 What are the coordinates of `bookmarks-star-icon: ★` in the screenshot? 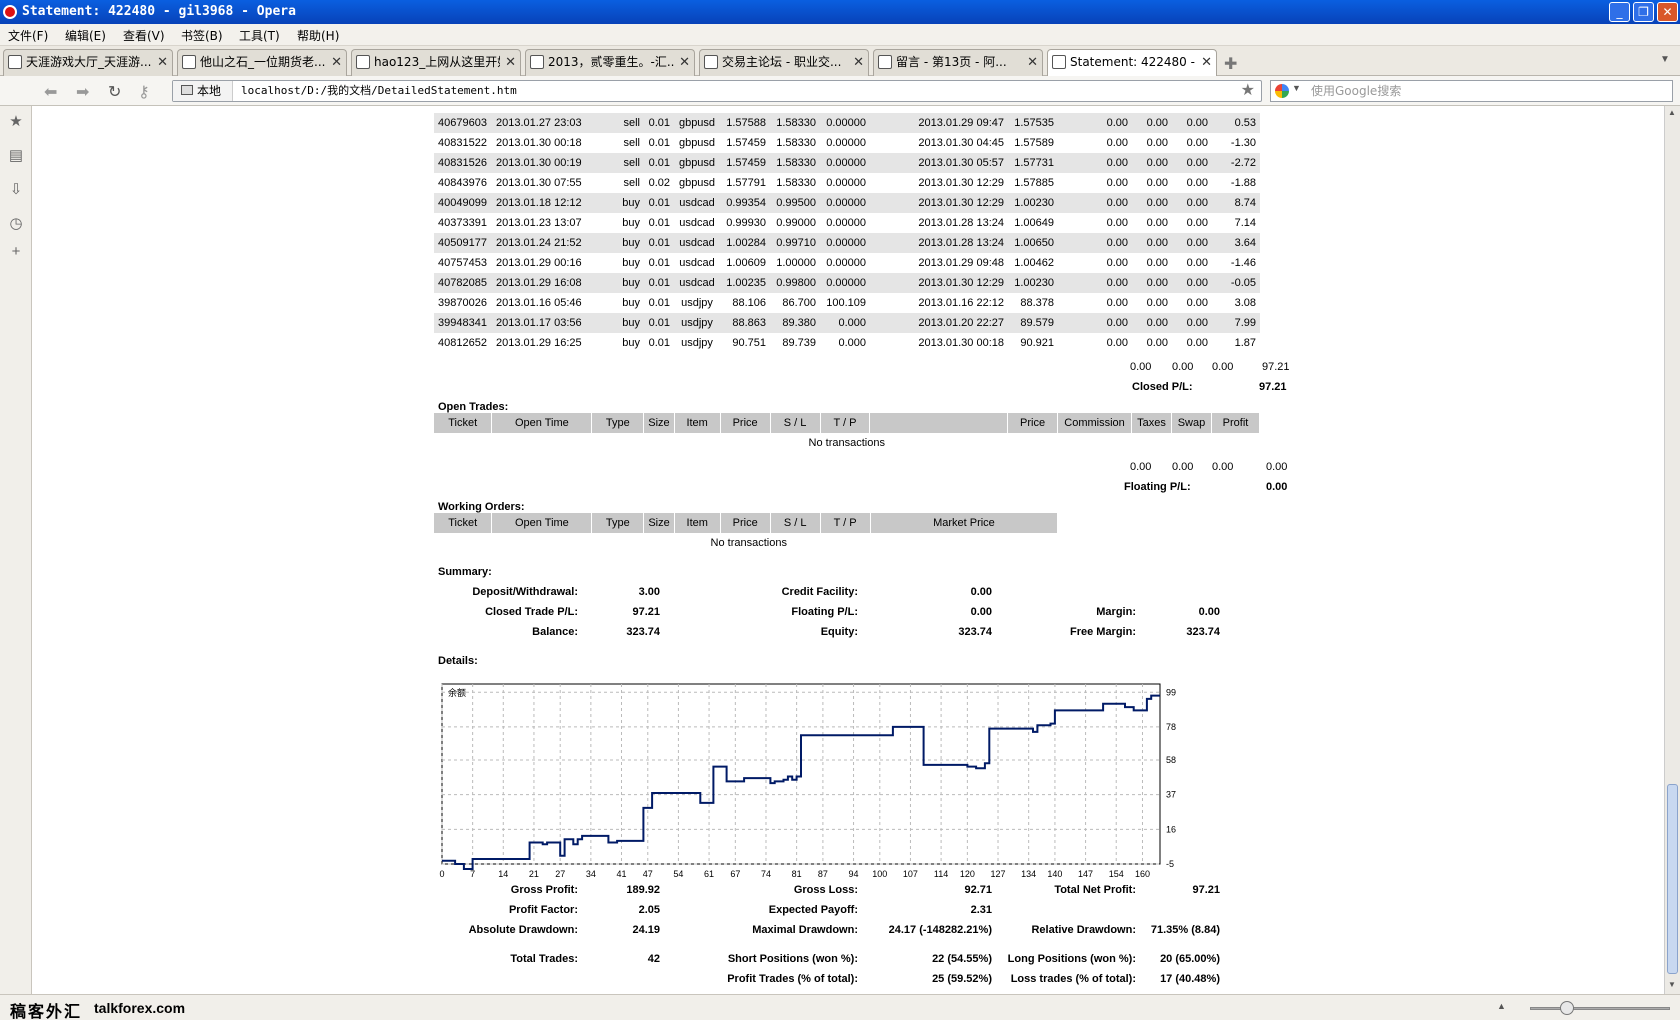 It's located at (16, 122).